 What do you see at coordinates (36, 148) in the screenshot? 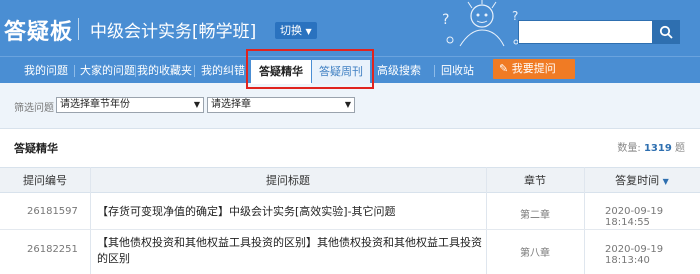
I see `panel-title: 答疑精华` at bounding box center [36, 148].